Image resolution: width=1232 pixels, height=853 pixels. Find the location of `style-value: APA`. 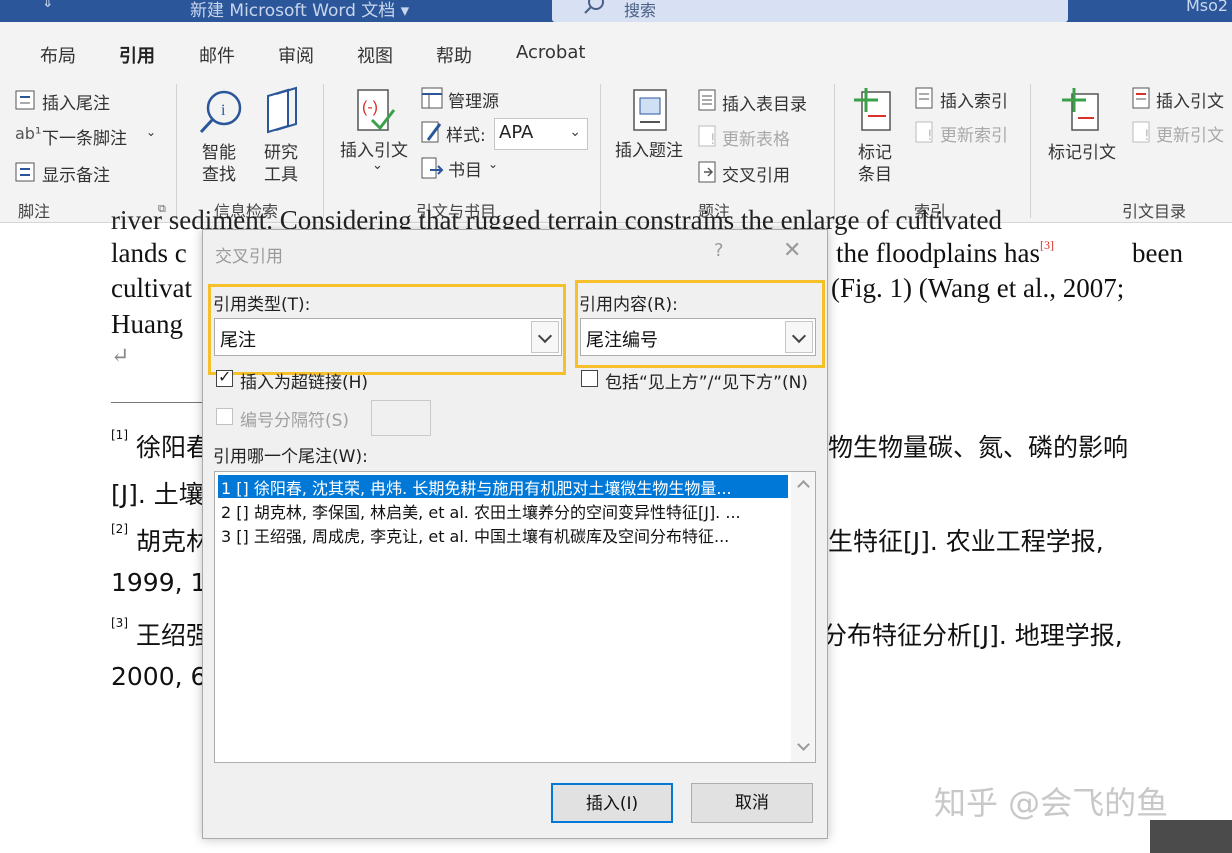

style-value: APA is located at coordinates (516, 132).